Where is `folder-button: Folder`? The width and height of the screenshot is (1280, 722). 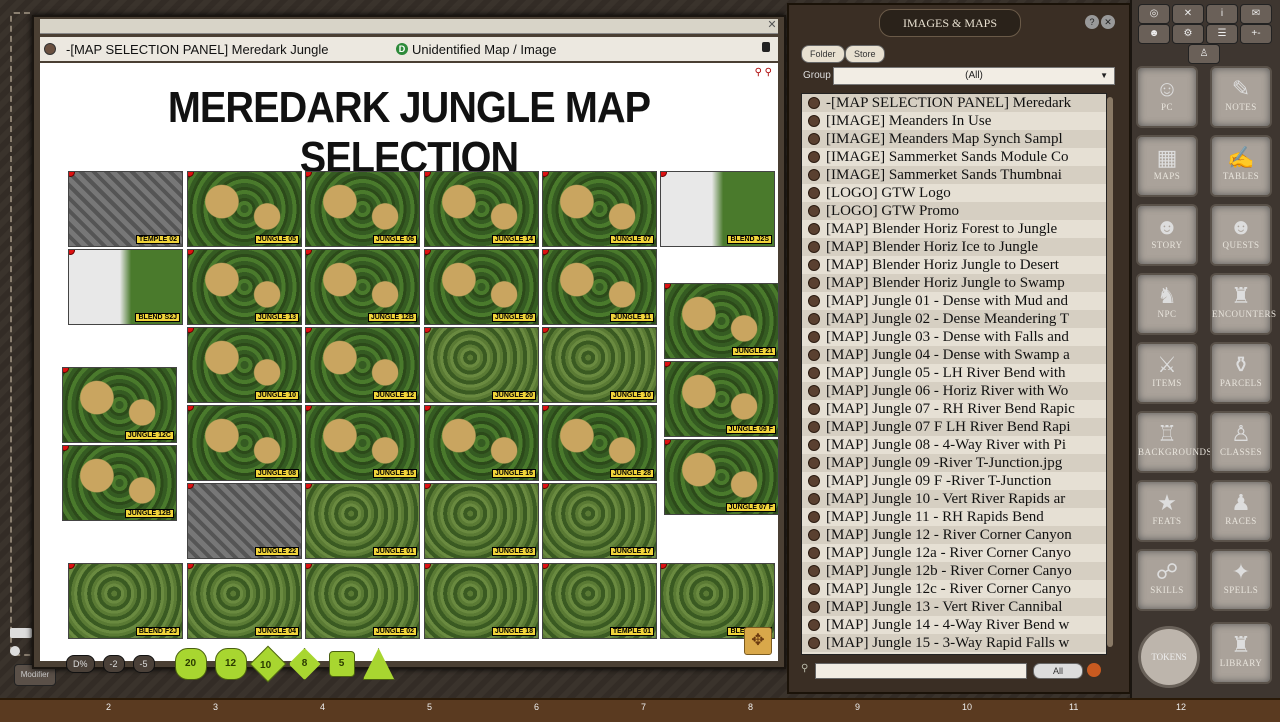 folder-button: Folder is located at coordinates (823, 54).